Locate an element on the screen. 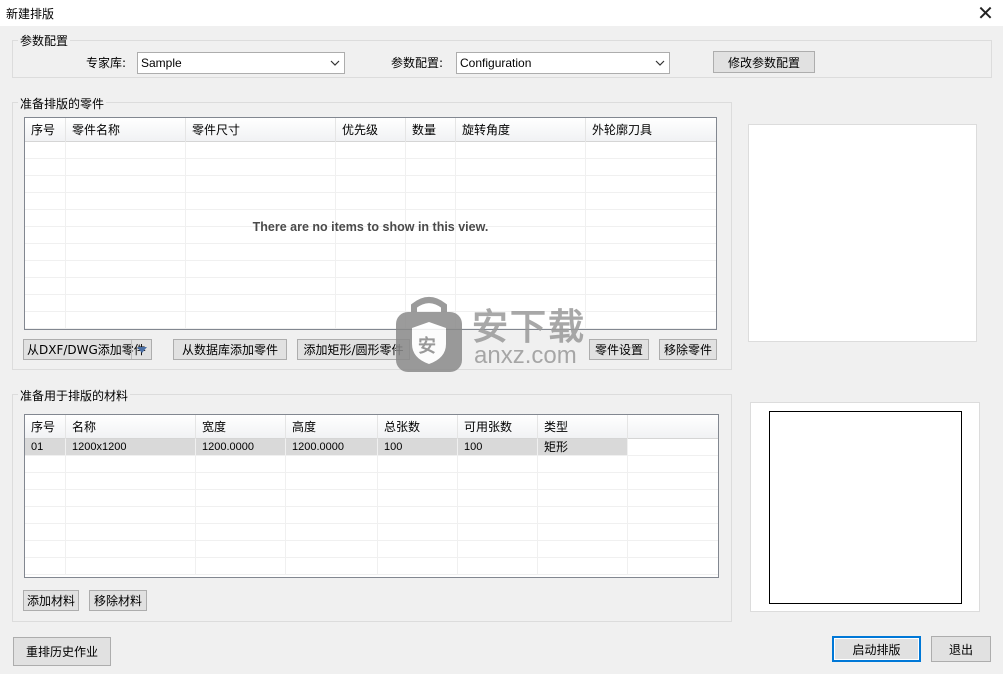  remove-material-button: 移除材料 is located at coordinates (118, 600).